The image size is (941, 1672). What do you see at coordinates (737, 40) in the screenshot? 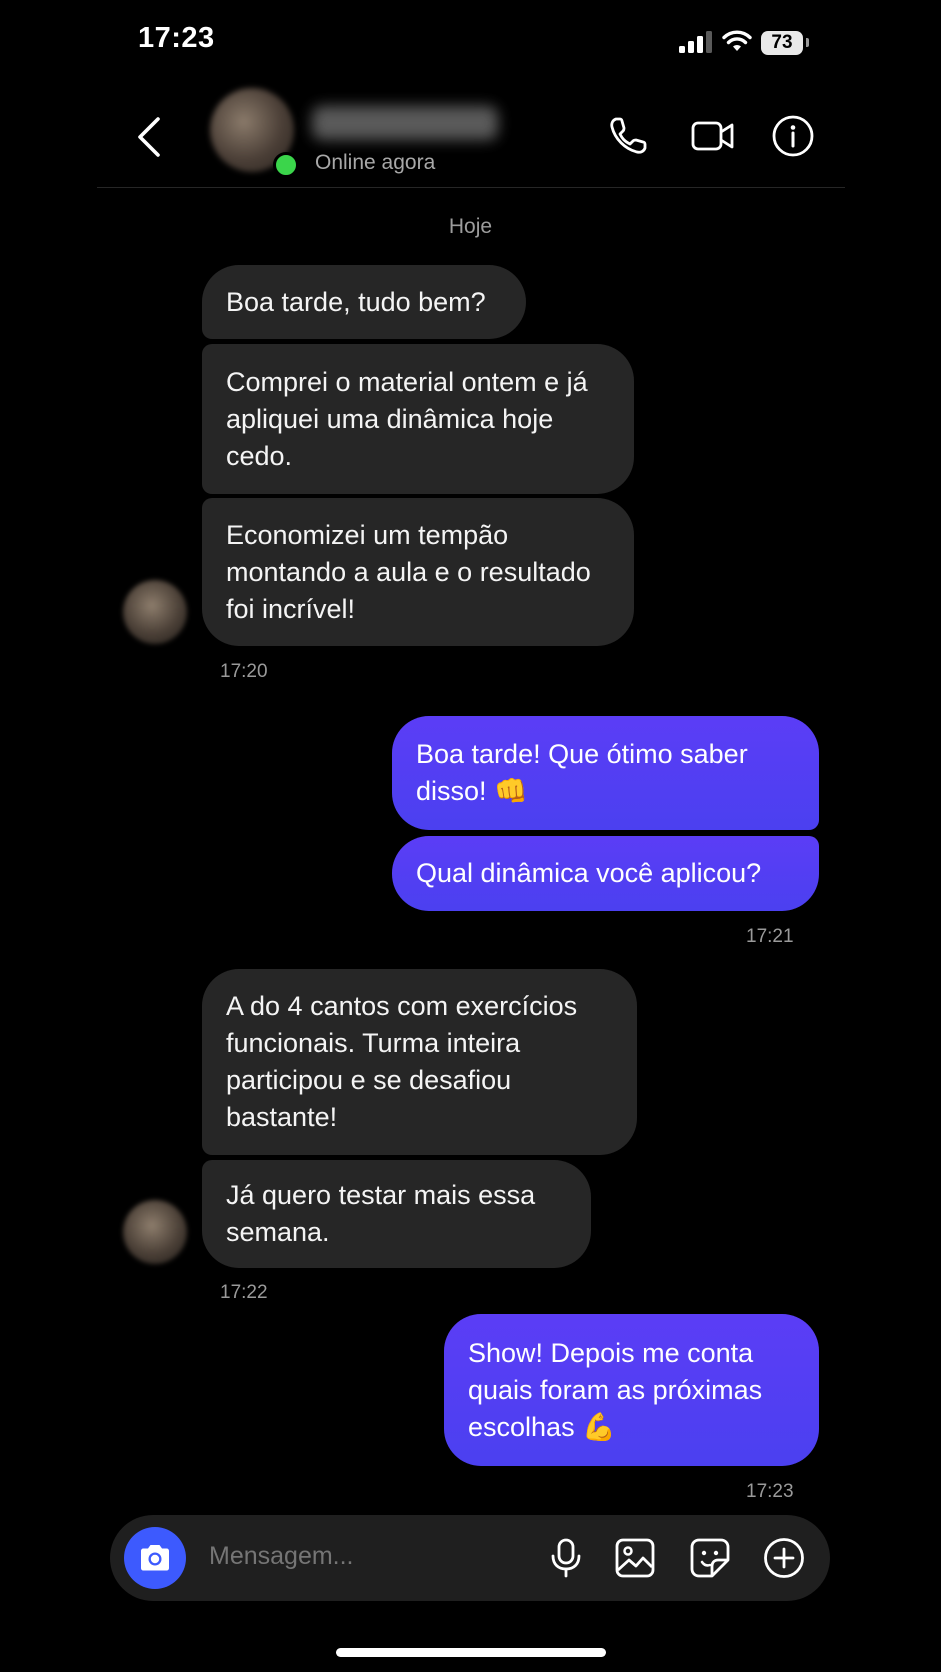
I see `wifi-icon` at bounding box center [737, 40].